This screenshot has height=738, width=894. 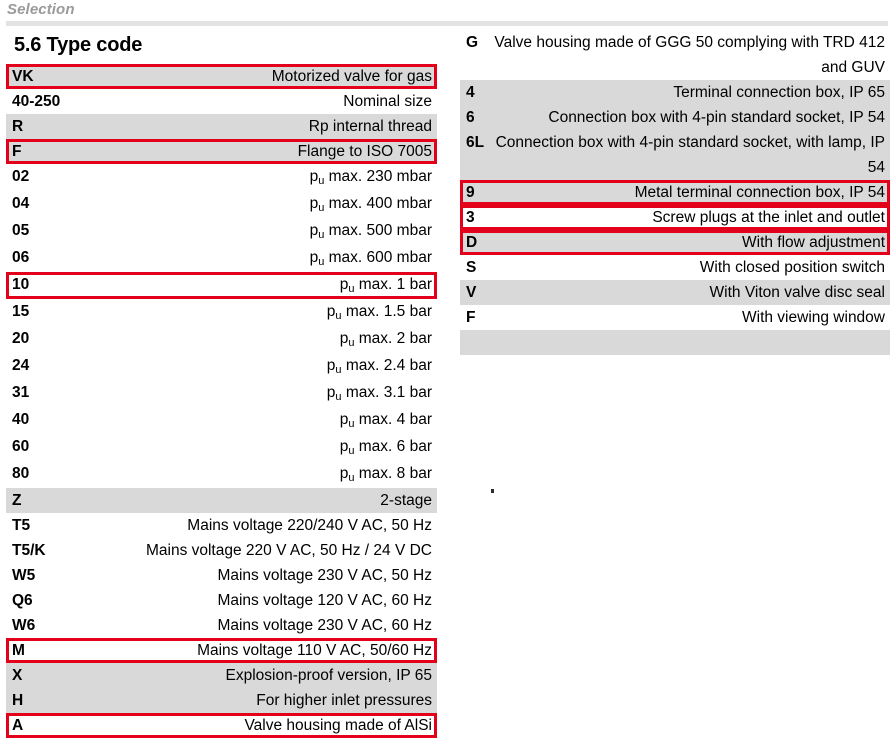 I want to click on type-code-description-cell: Motorized valve for gas, so click(x=351, y=76).